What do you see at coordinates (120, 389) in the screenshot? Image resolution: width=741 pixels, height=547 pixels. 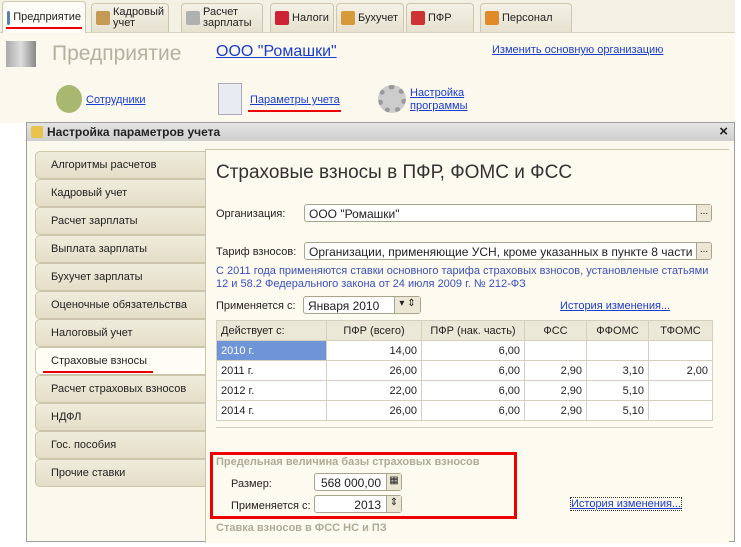 I see `nav-item: Расчет страховых взносов` at bounding box center [120, 389].